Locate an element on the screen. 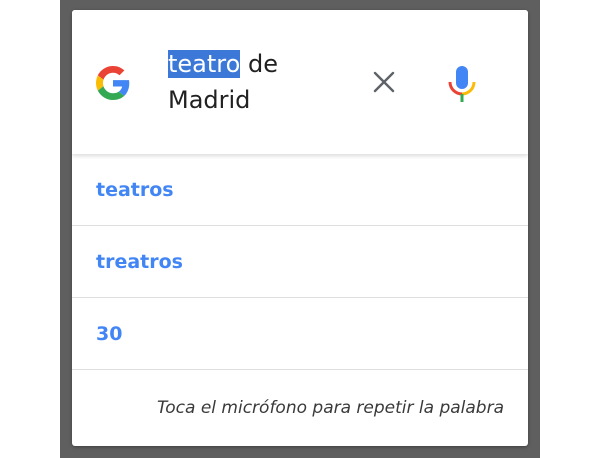  suggestion-item: 30 is located at coordinates (300, 334).